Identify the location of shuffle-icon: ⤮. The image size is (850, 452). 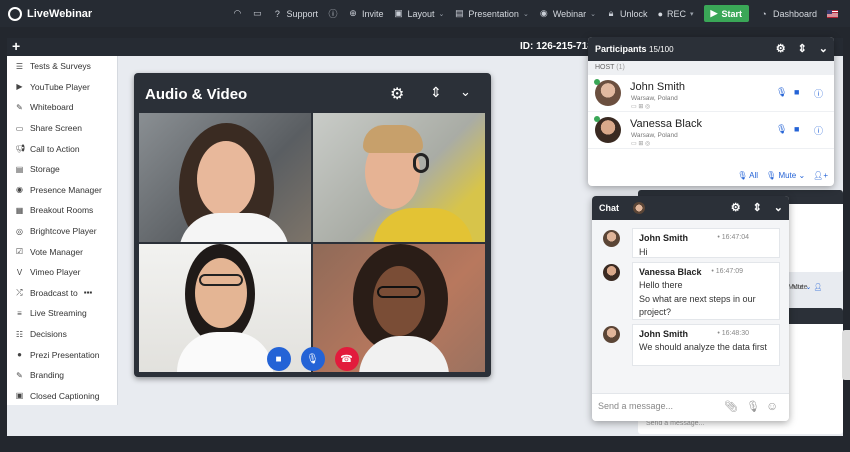
(19, 292).